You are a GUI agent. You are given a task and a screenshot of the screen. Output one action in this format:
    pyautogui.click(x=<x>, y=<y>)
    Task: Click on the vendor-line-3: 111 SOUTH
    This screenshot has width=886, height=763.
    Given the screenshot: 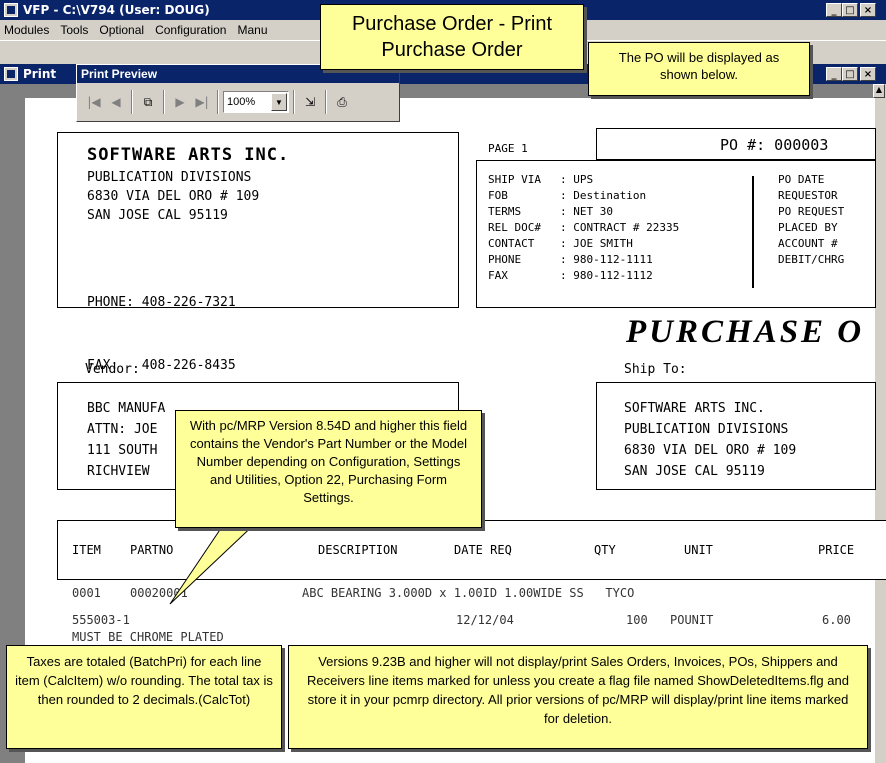 What is the action you would take?
    pyautogui.click(x=122, y=450)
    